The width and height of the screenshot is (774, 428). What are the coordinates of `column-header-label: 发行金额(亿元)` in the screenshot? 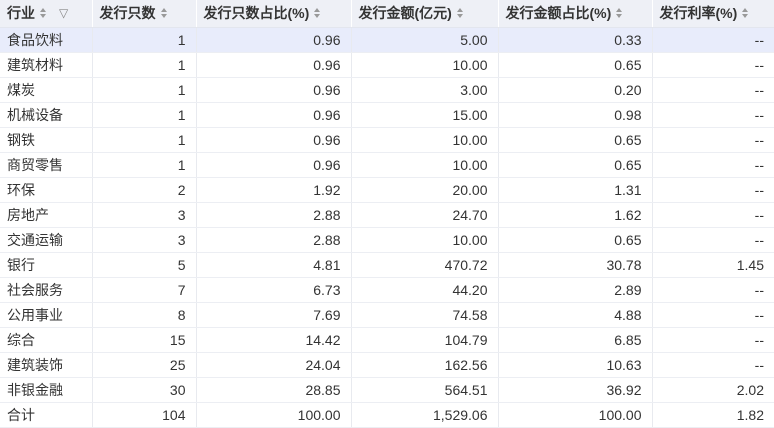 It's located at (405, 13).